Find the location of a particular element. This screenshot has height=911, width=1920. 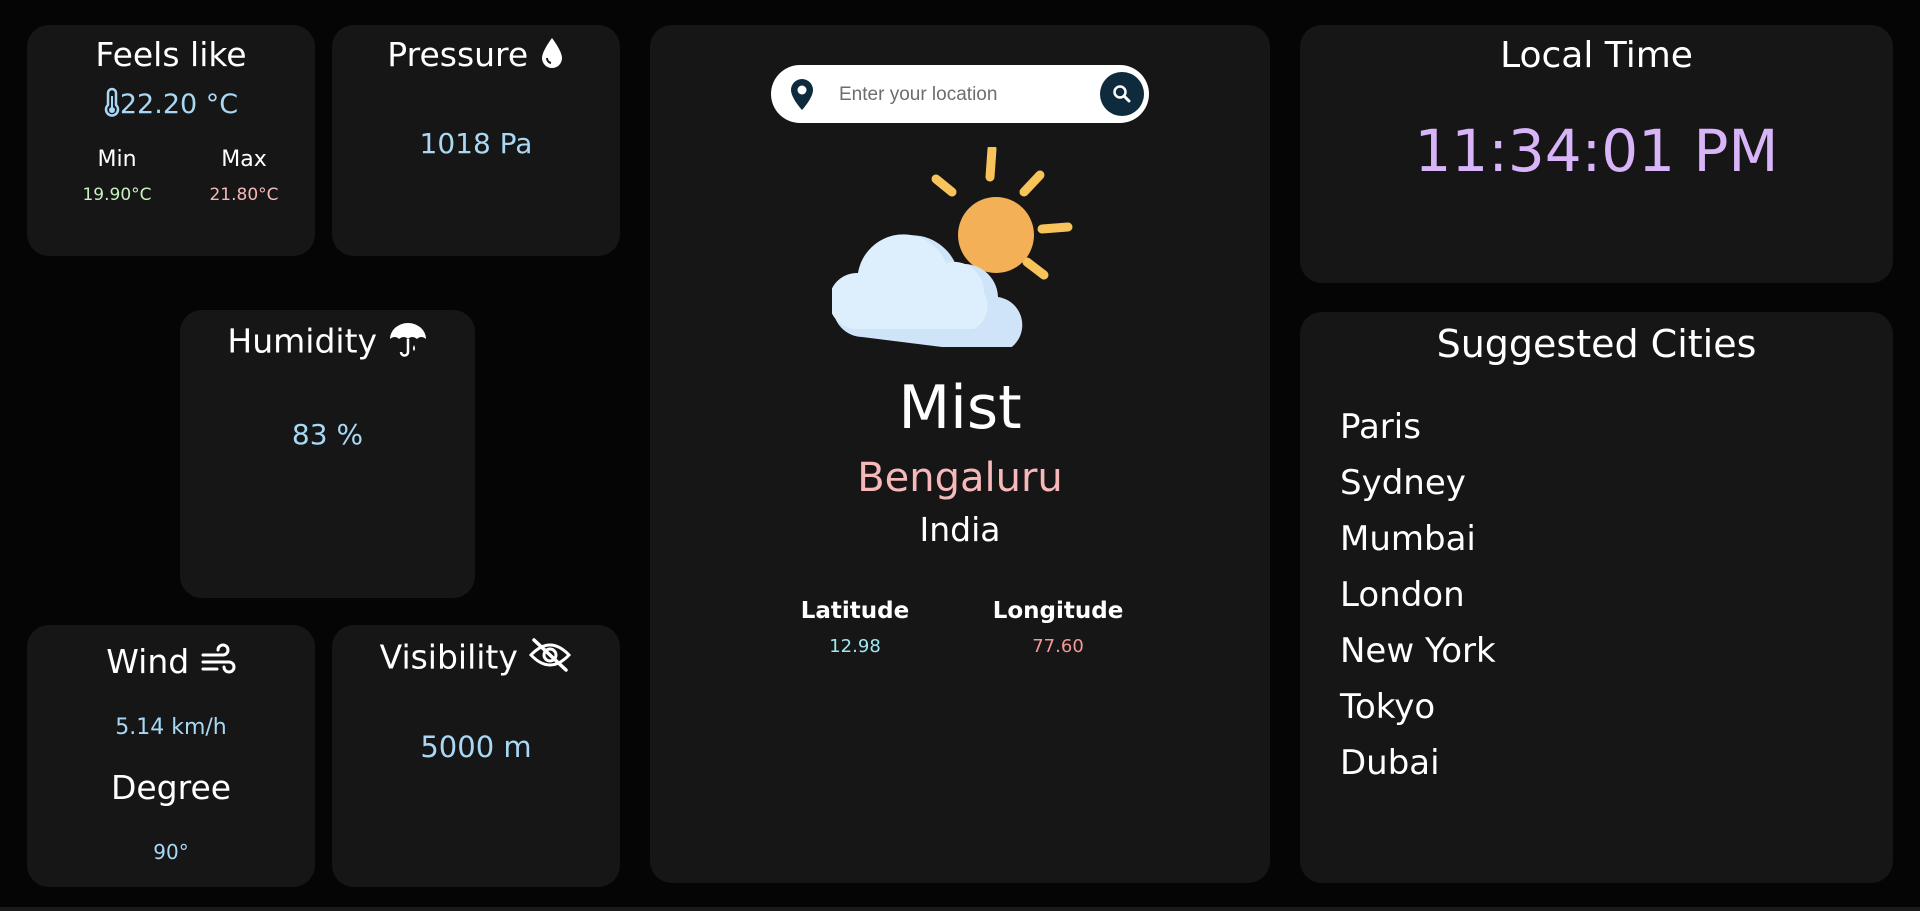

pressure-card: Pressure 1018 Pa is located at coordinates (476, 140).